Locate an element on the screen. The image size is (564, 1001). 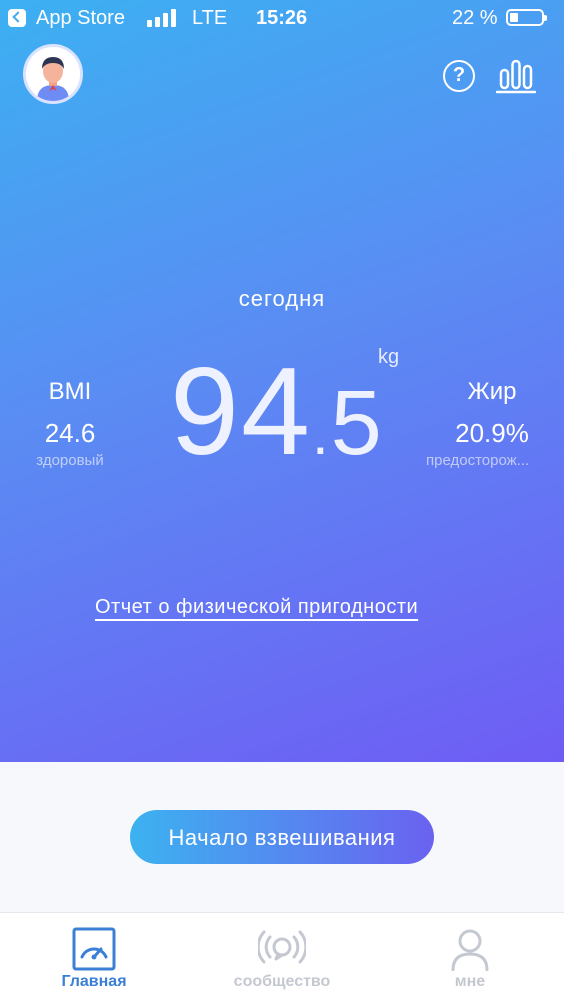
weight-value: 94.5 is located at coordinates (277, 422).